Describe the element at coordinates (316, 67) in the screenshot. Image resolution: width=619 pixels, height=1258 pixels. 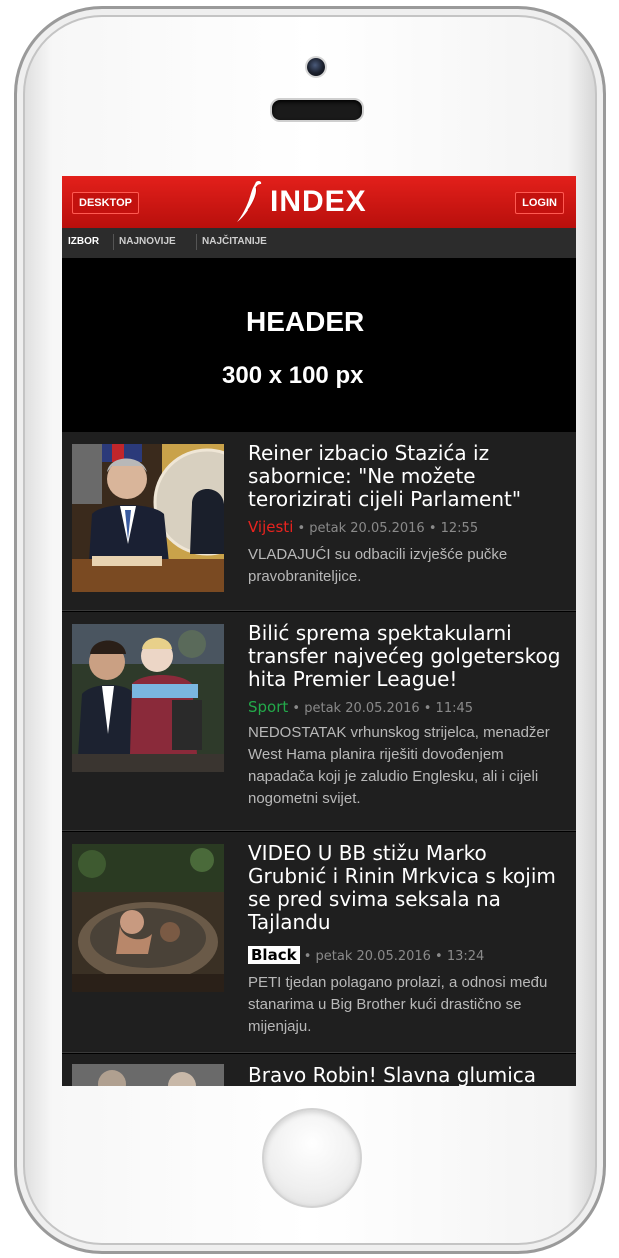
I see `front-camera` at that location.